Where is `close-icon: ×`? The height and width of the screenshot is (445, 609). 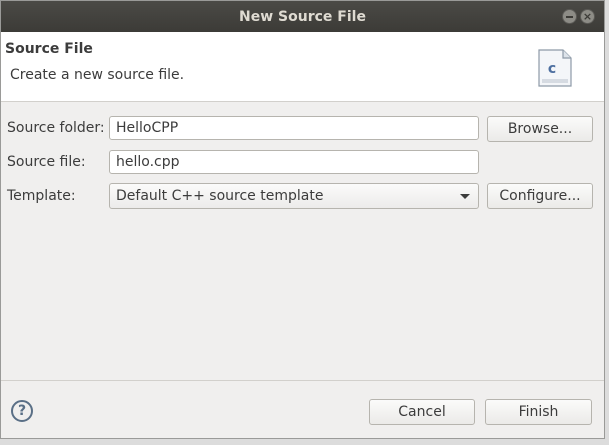
close-icon: × is located at coordinates (587, 16).